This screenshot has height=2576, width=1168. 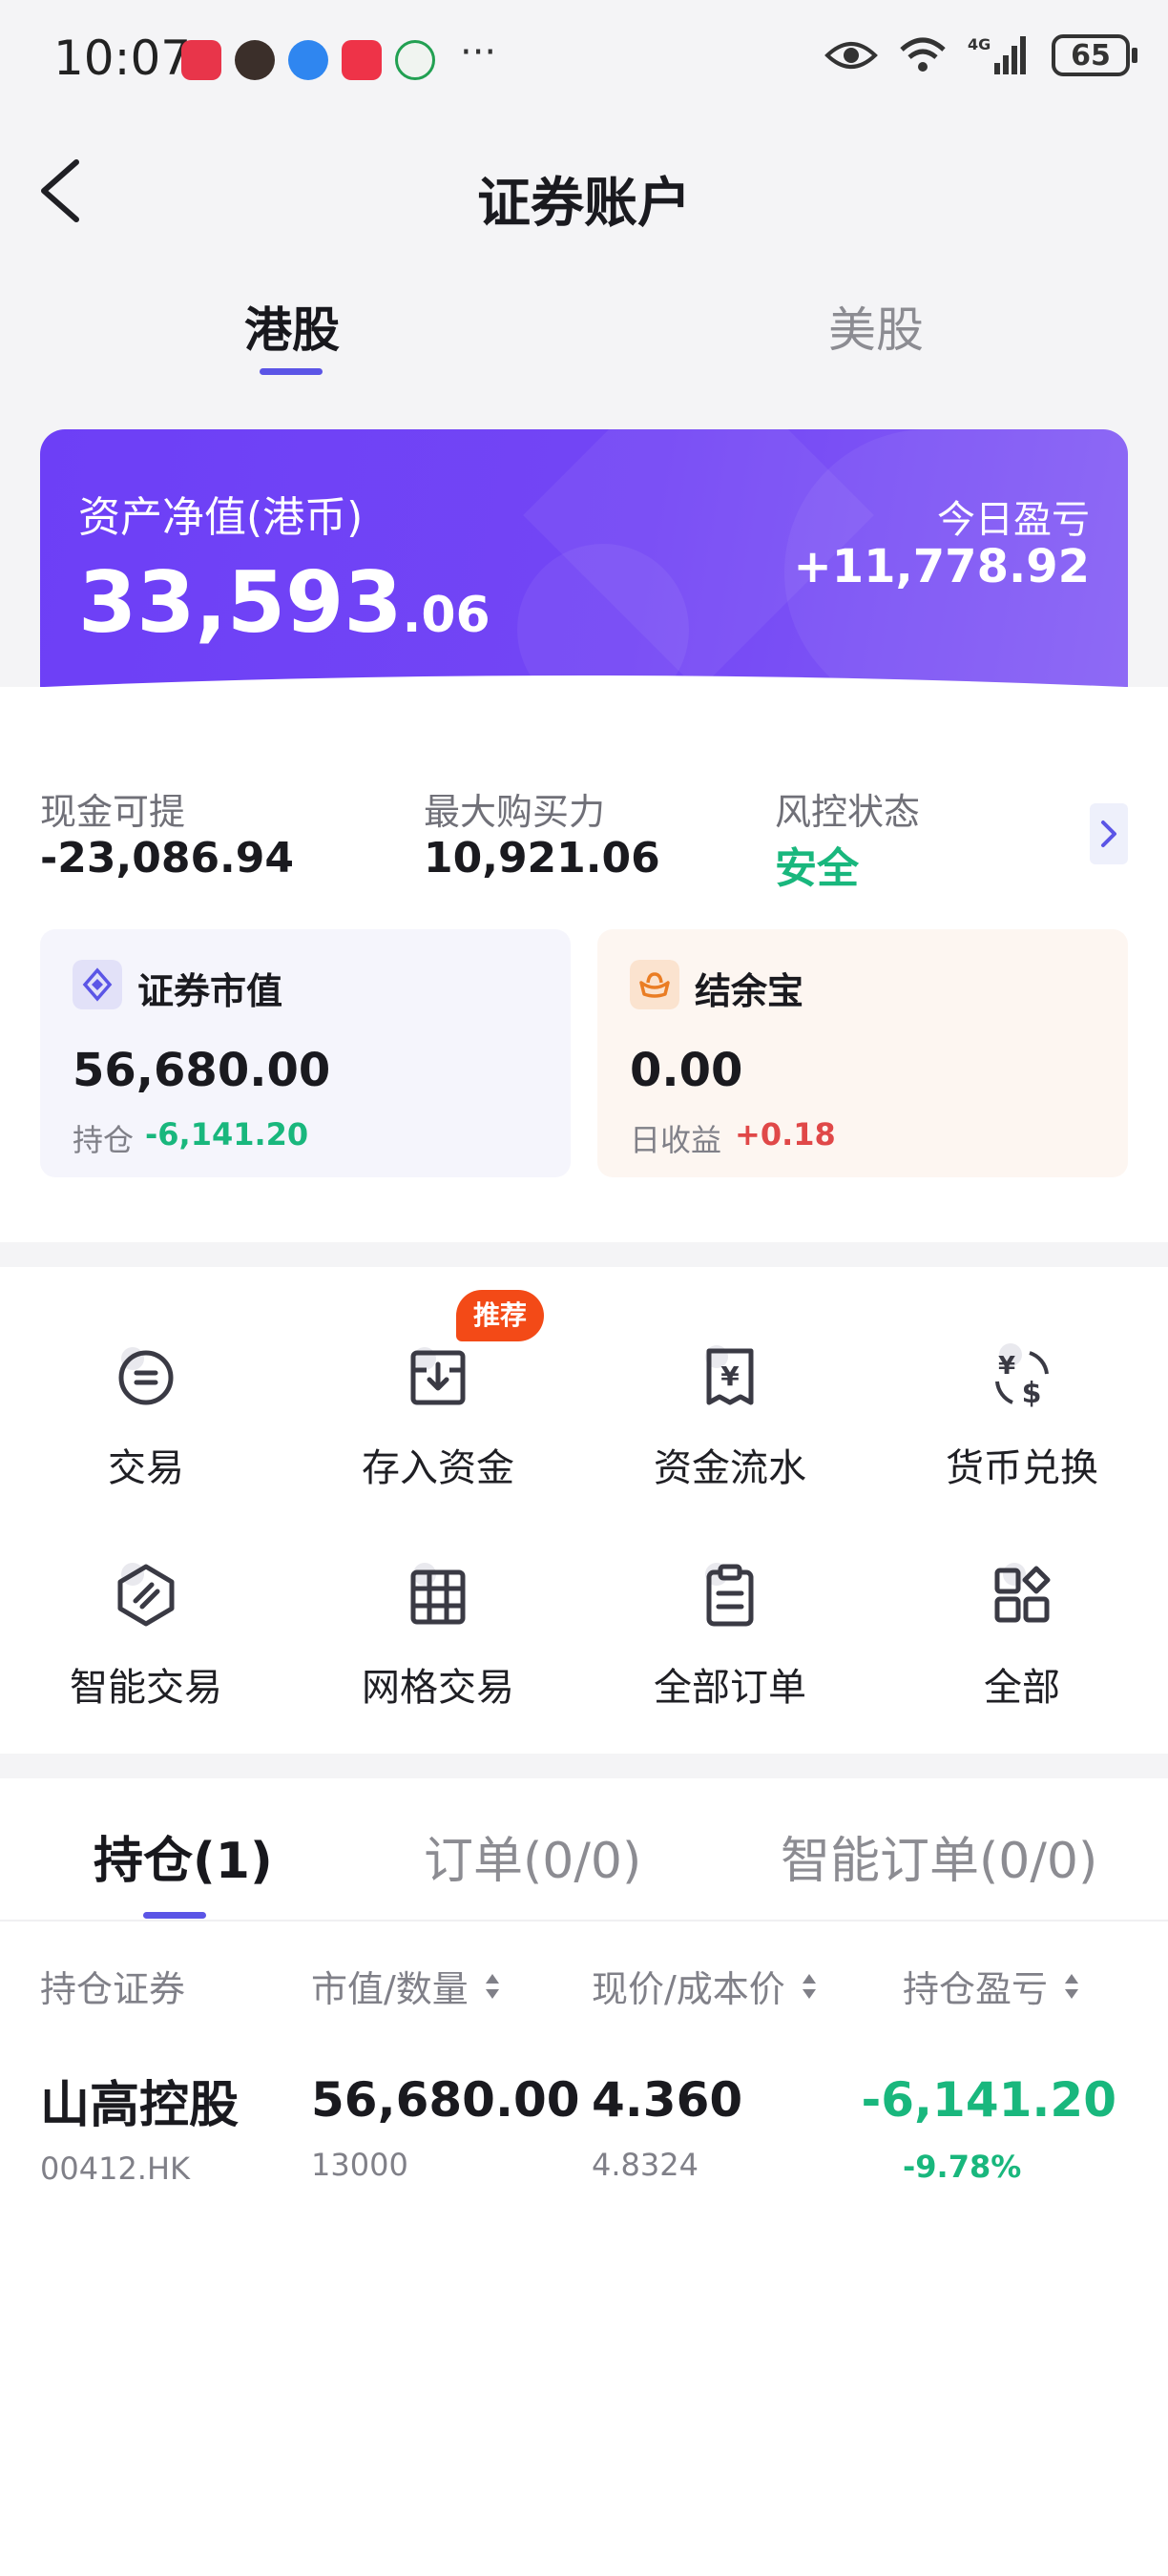 What do you see at coordinates (241, 602) in the screenshot?
I see `net-asset-integer: 33,593` at bounding box center [241, 602].